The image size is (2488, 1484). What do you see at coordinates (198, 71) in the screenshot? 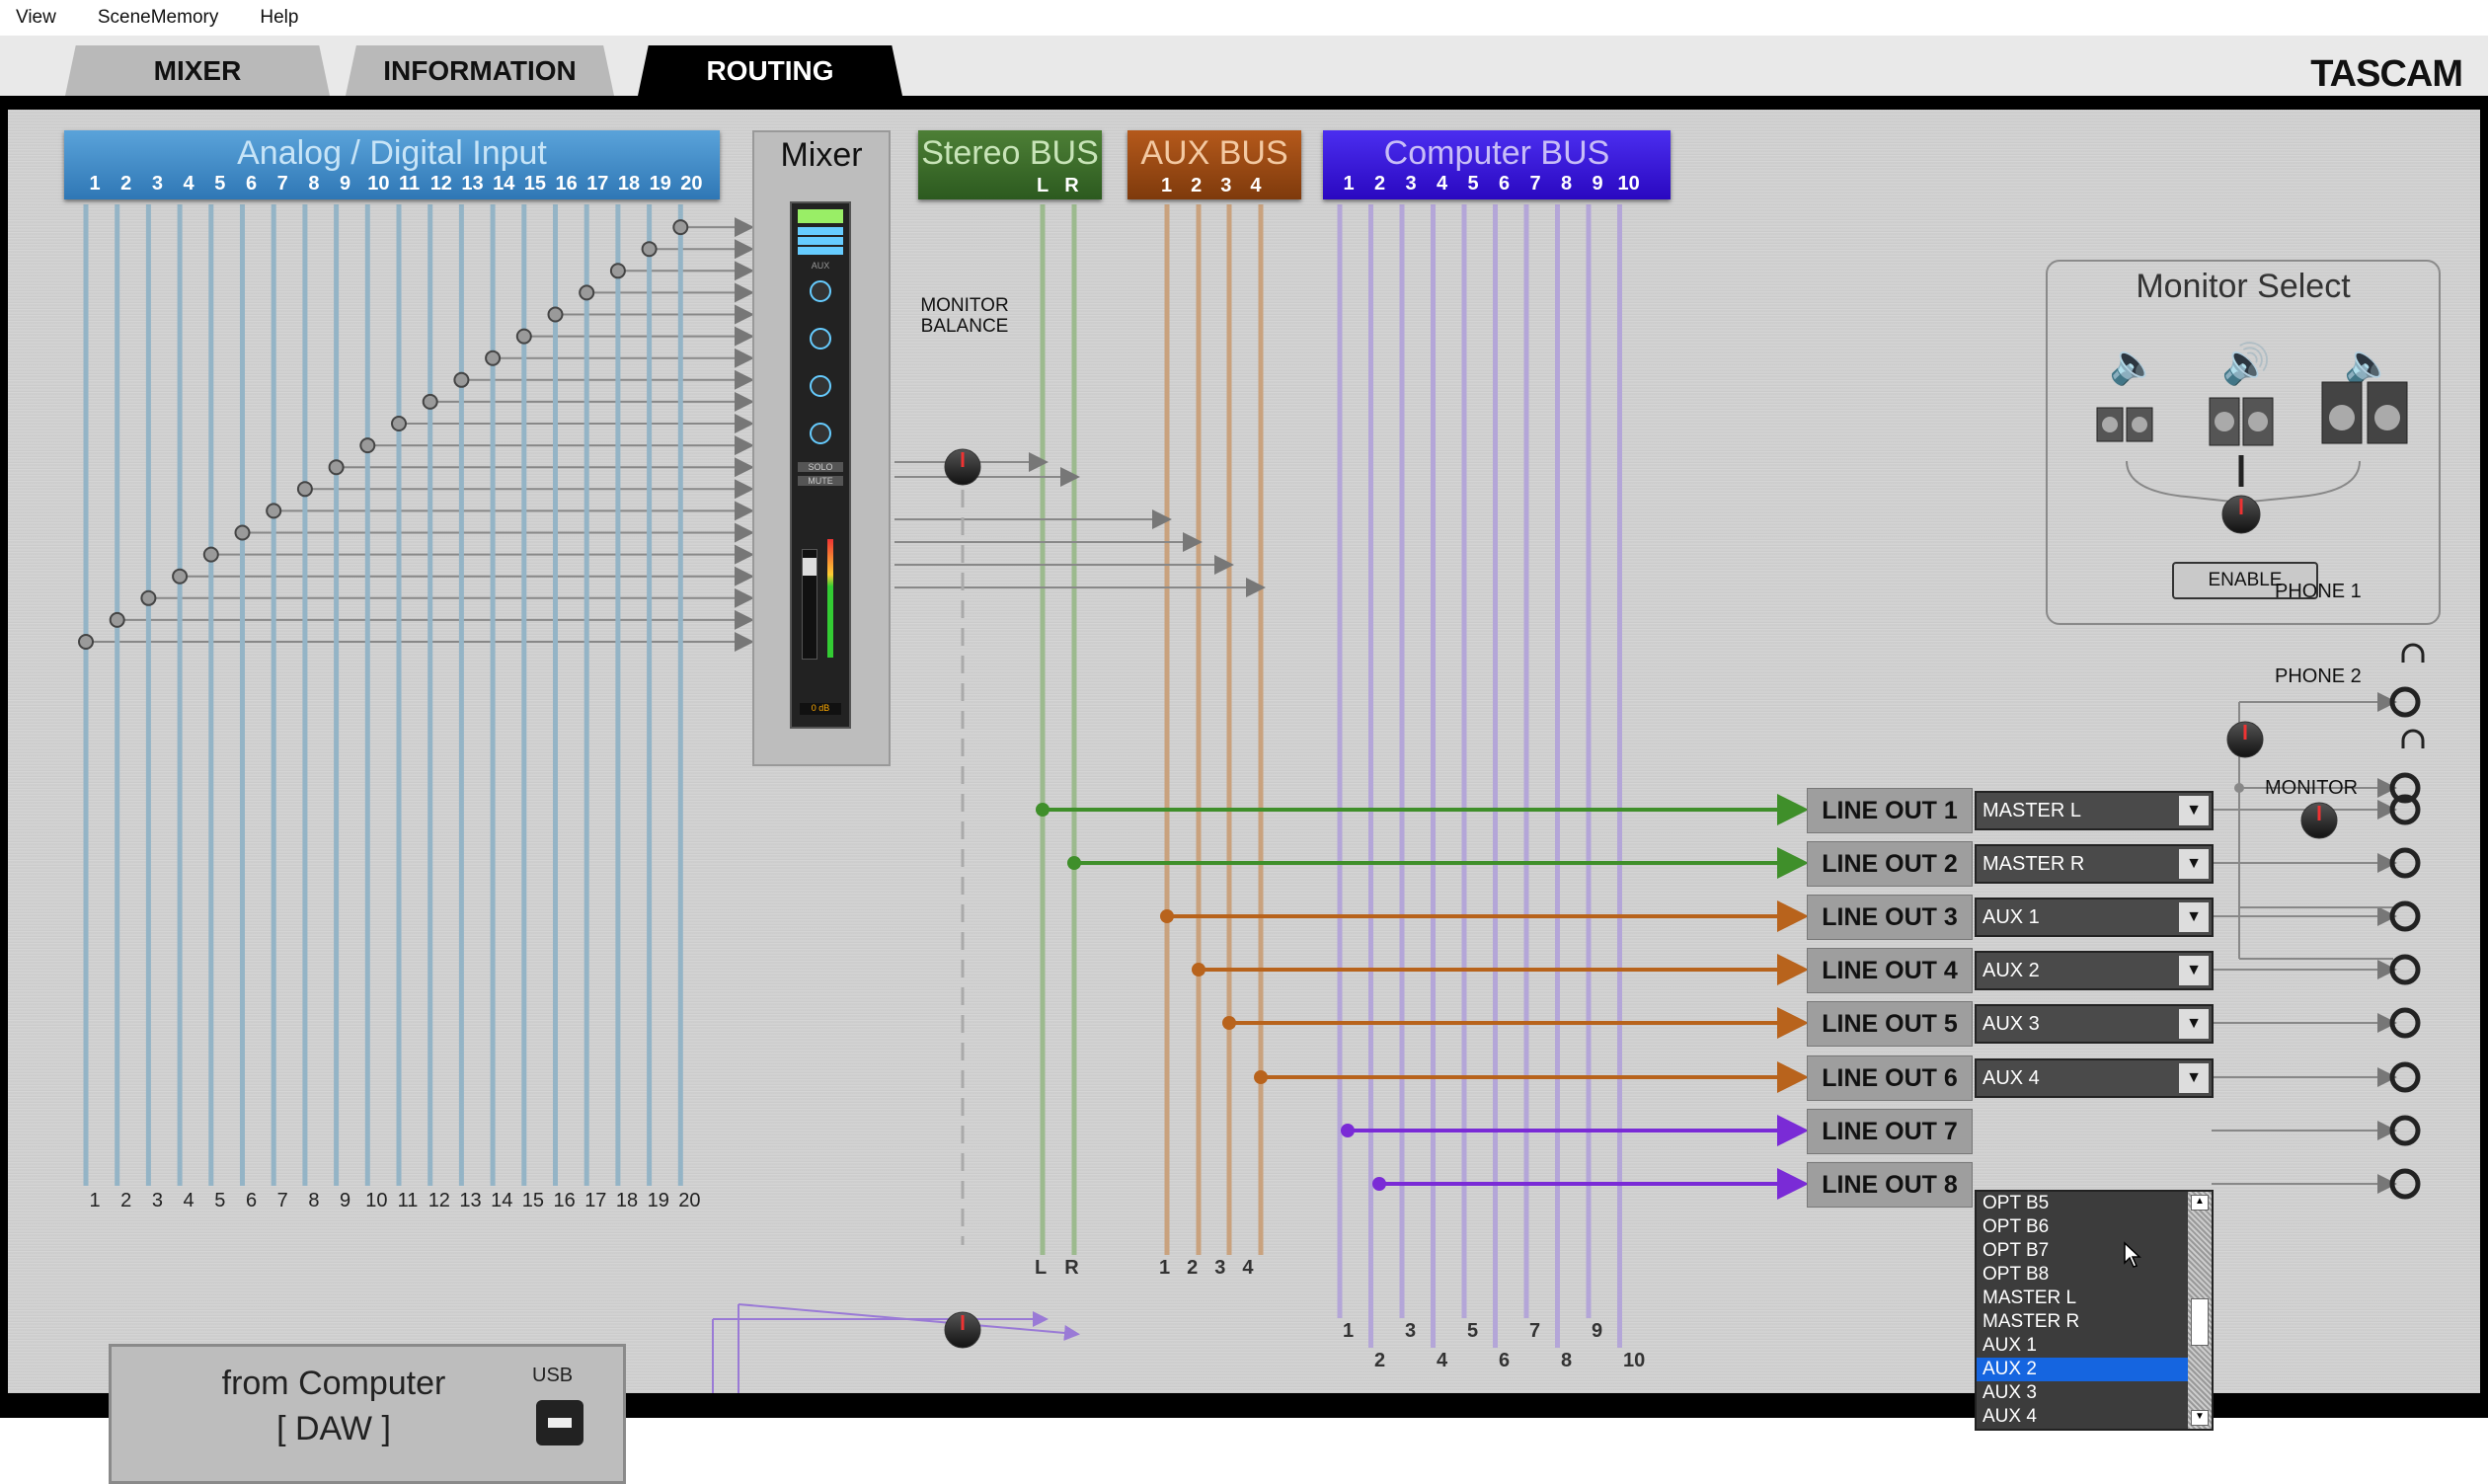
I see `tab-mixer: MIXER` at bounding box center [198, 71].